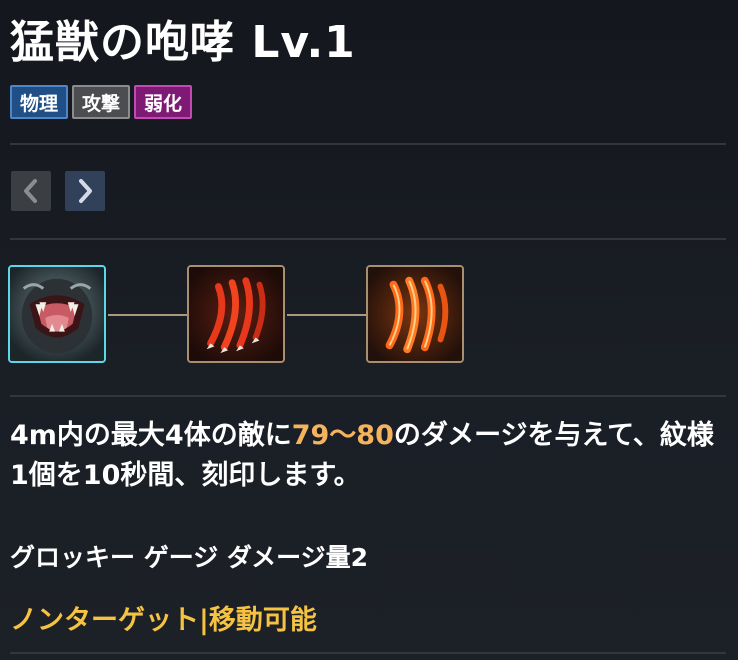  I want to click on damage-value: 79～80, so click(342, 435).